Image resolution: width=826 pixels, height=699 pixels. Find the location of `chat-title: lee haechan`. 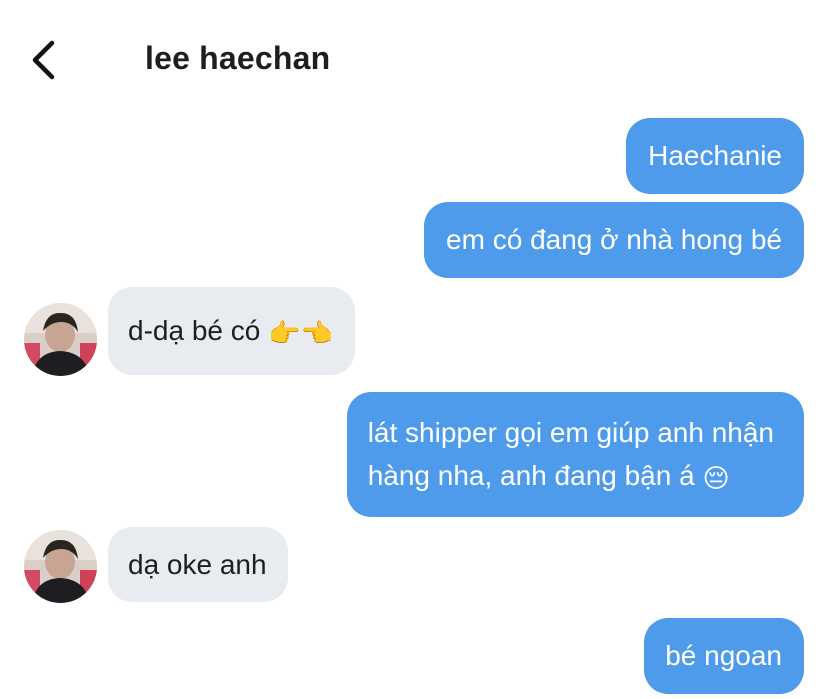

chat-title: lee haechan is located at coordinates (238, 58).